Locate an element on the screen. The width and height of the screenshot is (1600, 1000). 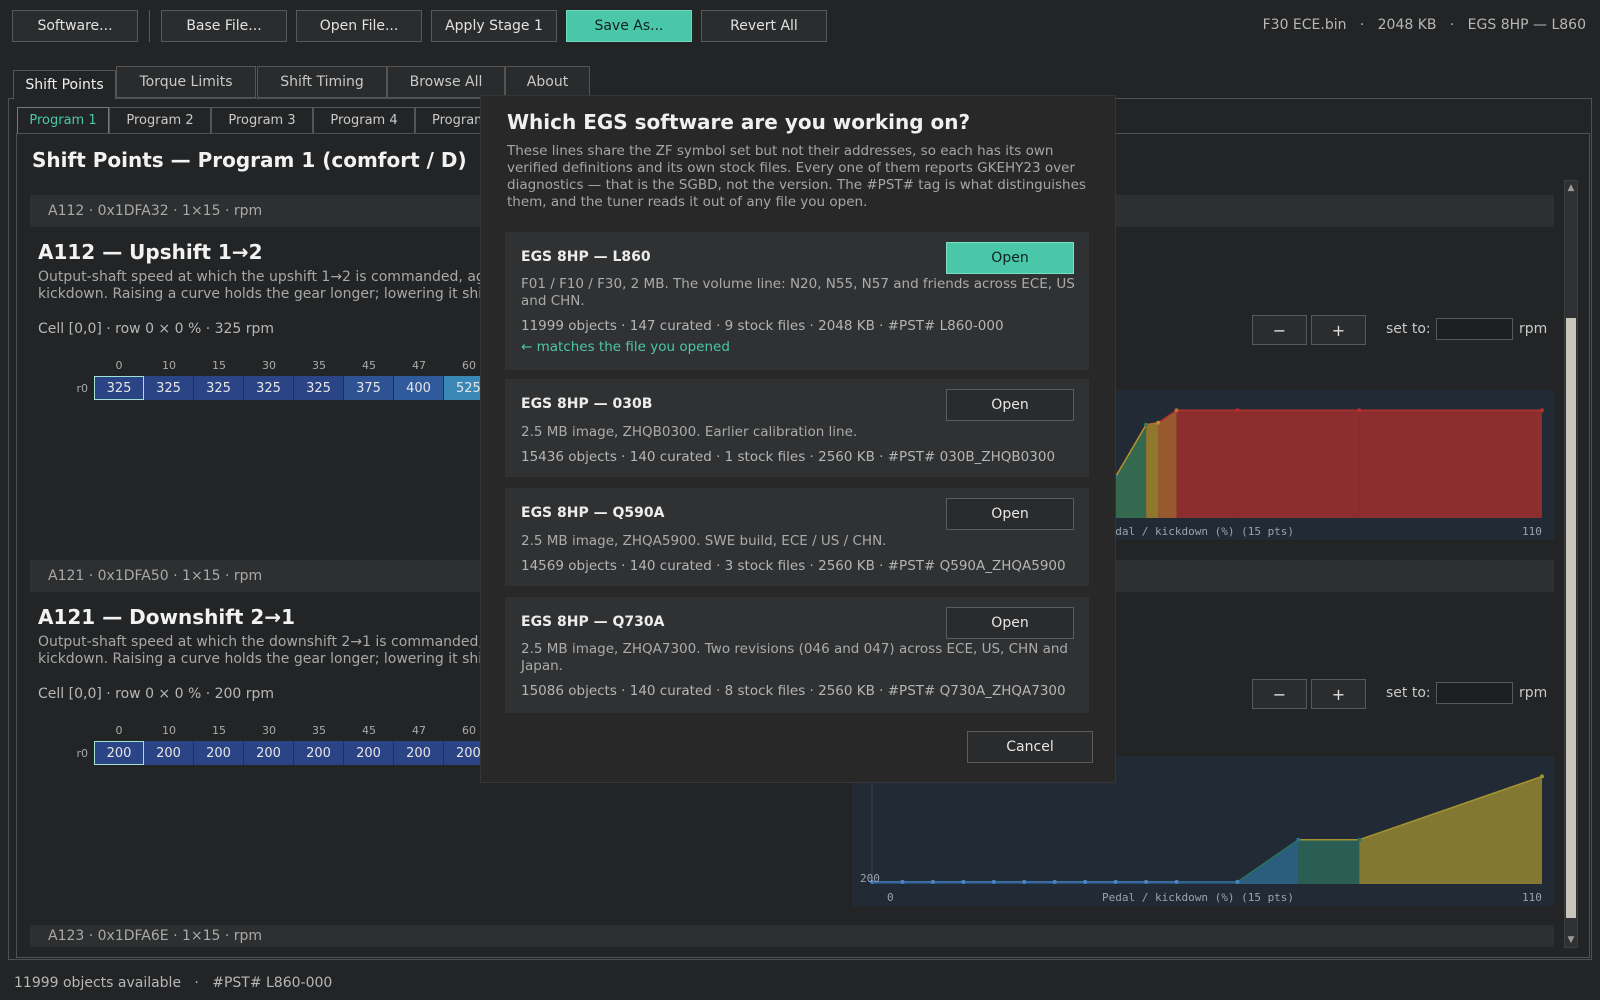
vertical-scrollbar: ▲ ▼ is located at coordinates (1571, 564).